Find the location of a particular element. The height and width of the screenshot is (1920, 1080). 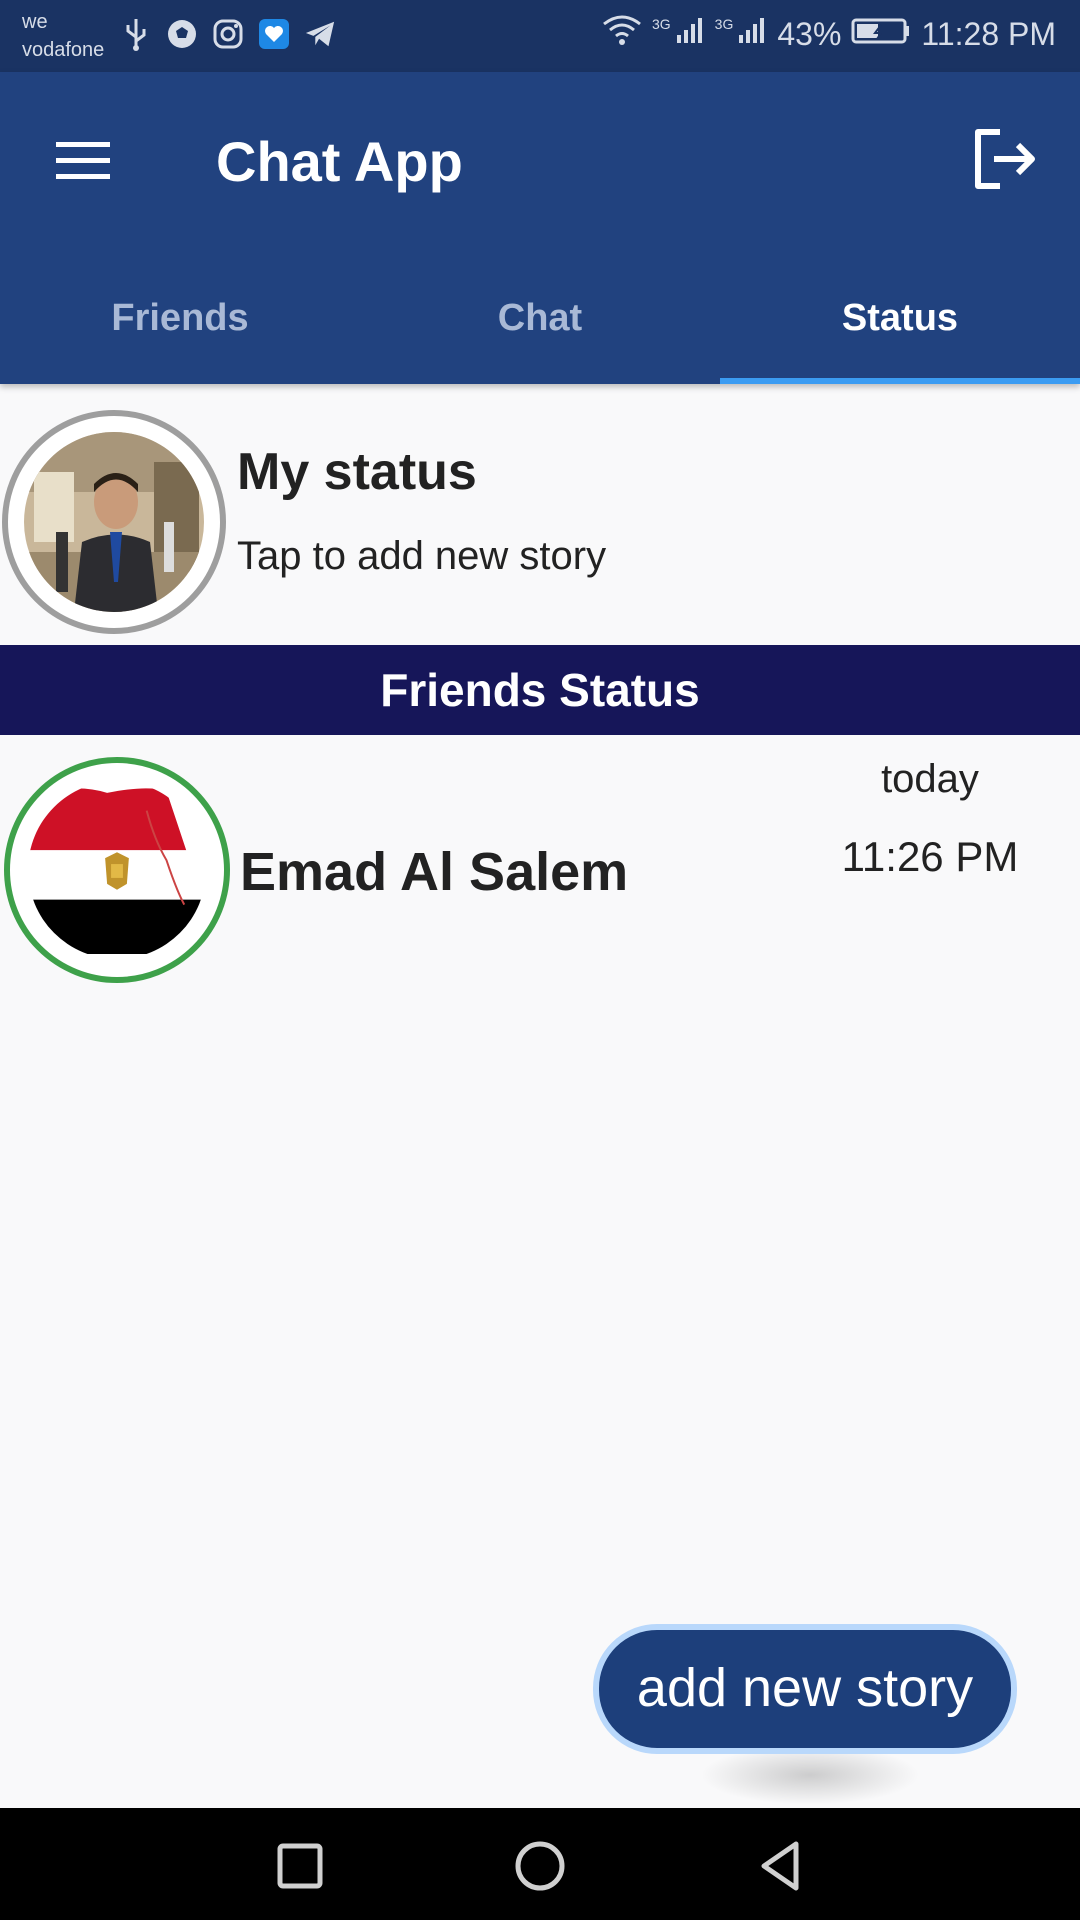

friend-status-item: Emad Al Salem today 11:26 PM is located at coordinates (540, 870).